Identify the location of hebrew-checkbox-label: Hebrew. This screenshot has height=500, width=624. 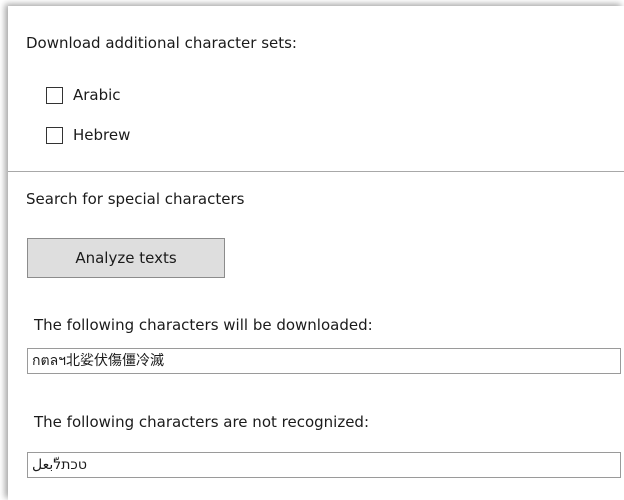
(101, 135).